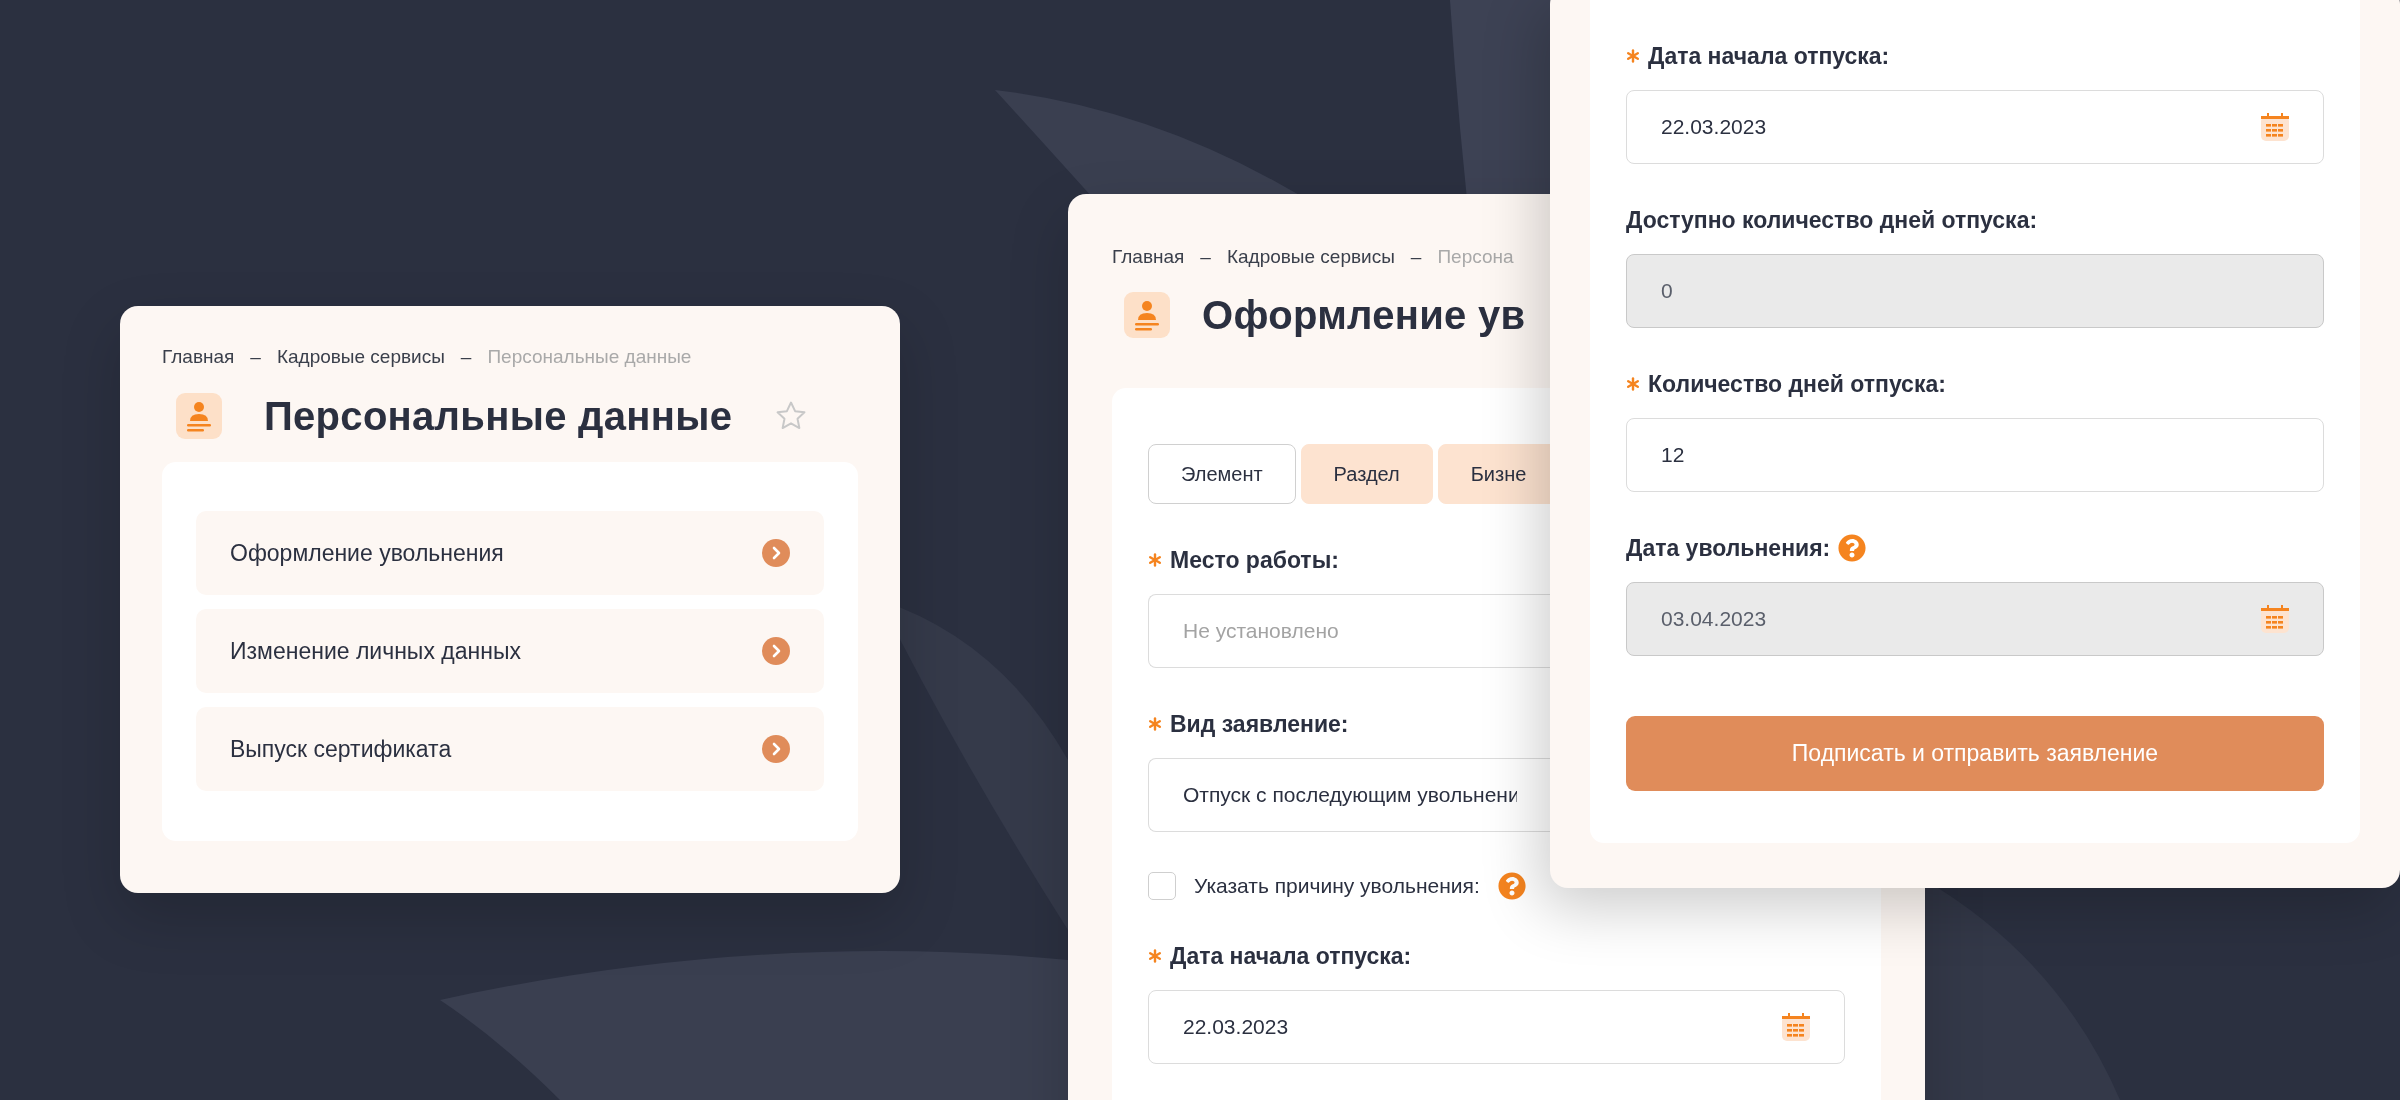 This screenshot has height=1100, width=2400. I want to click on menu-item: Изменение личных данных, so click(510, 651).